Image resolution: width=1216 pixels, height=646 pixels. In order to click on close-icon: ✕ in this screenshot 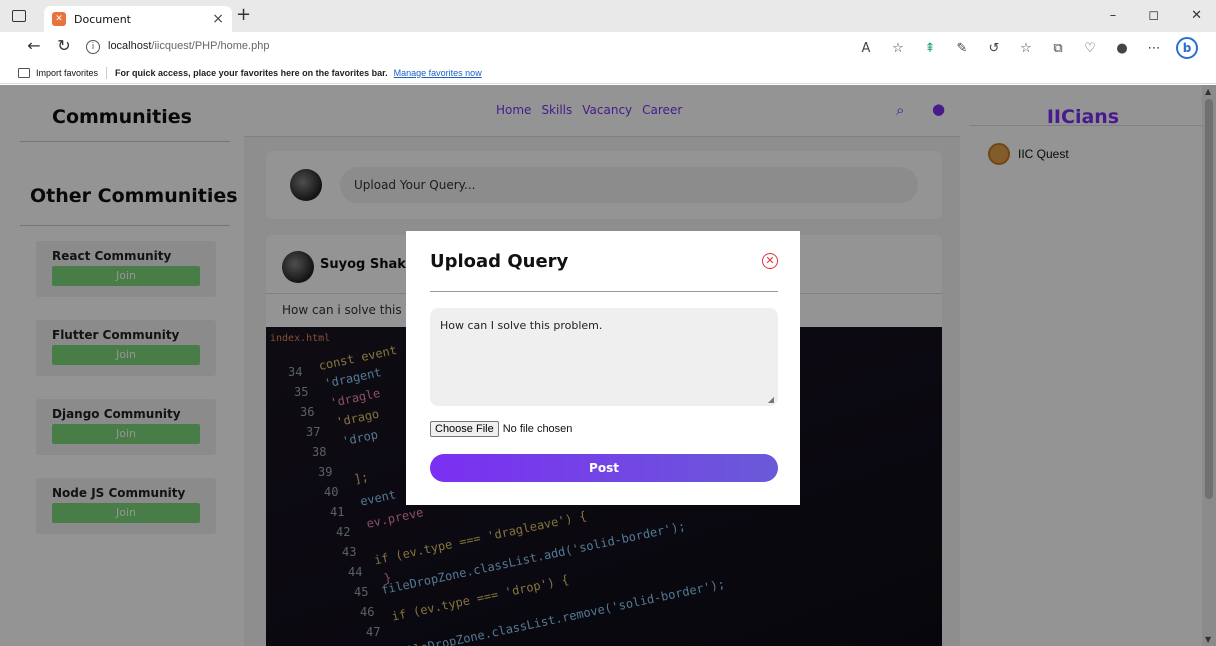, I will do `click(770, 261)`.